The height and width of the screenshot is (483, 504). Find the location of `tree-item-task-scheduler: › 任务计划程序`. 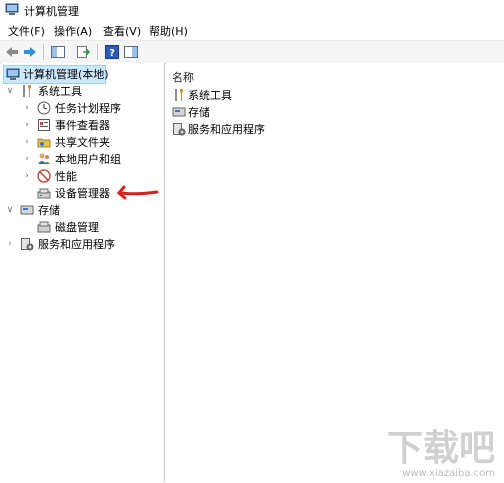

tree-item-task-scheduler: › 任务计划程序 is located at coordinates (81, 108).